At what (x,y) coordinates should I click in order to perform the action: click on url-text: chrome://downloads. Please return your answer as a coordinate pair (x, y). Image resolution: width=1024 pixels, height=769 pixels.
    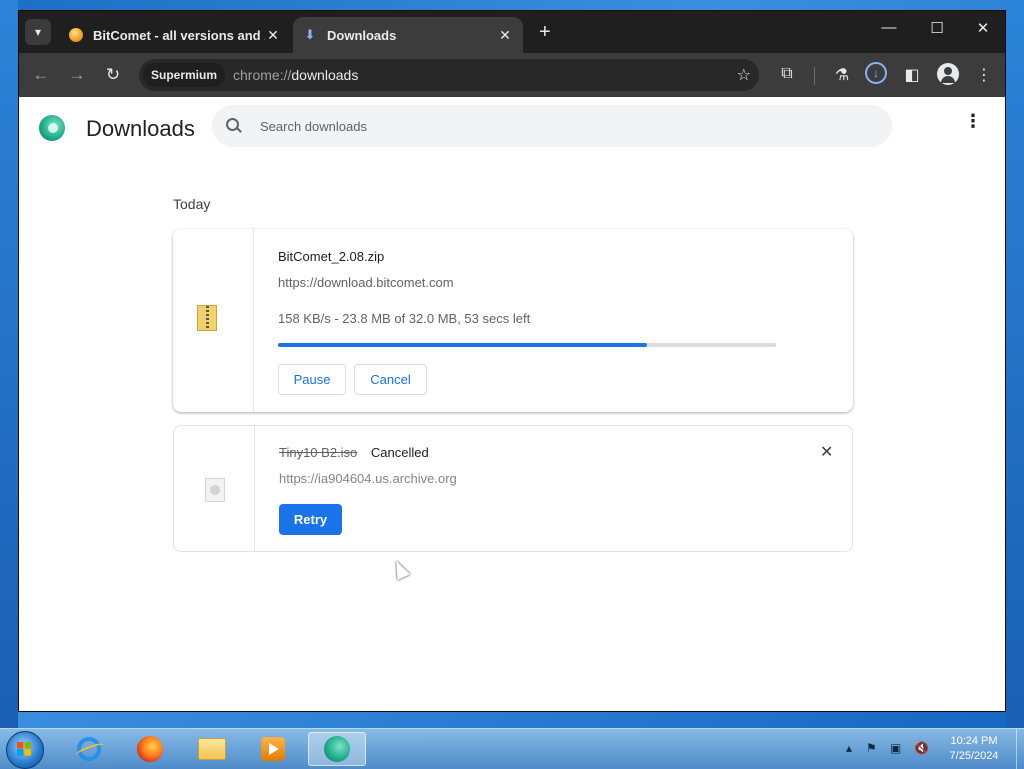
    Looking at the image, I should click on (295, 75).